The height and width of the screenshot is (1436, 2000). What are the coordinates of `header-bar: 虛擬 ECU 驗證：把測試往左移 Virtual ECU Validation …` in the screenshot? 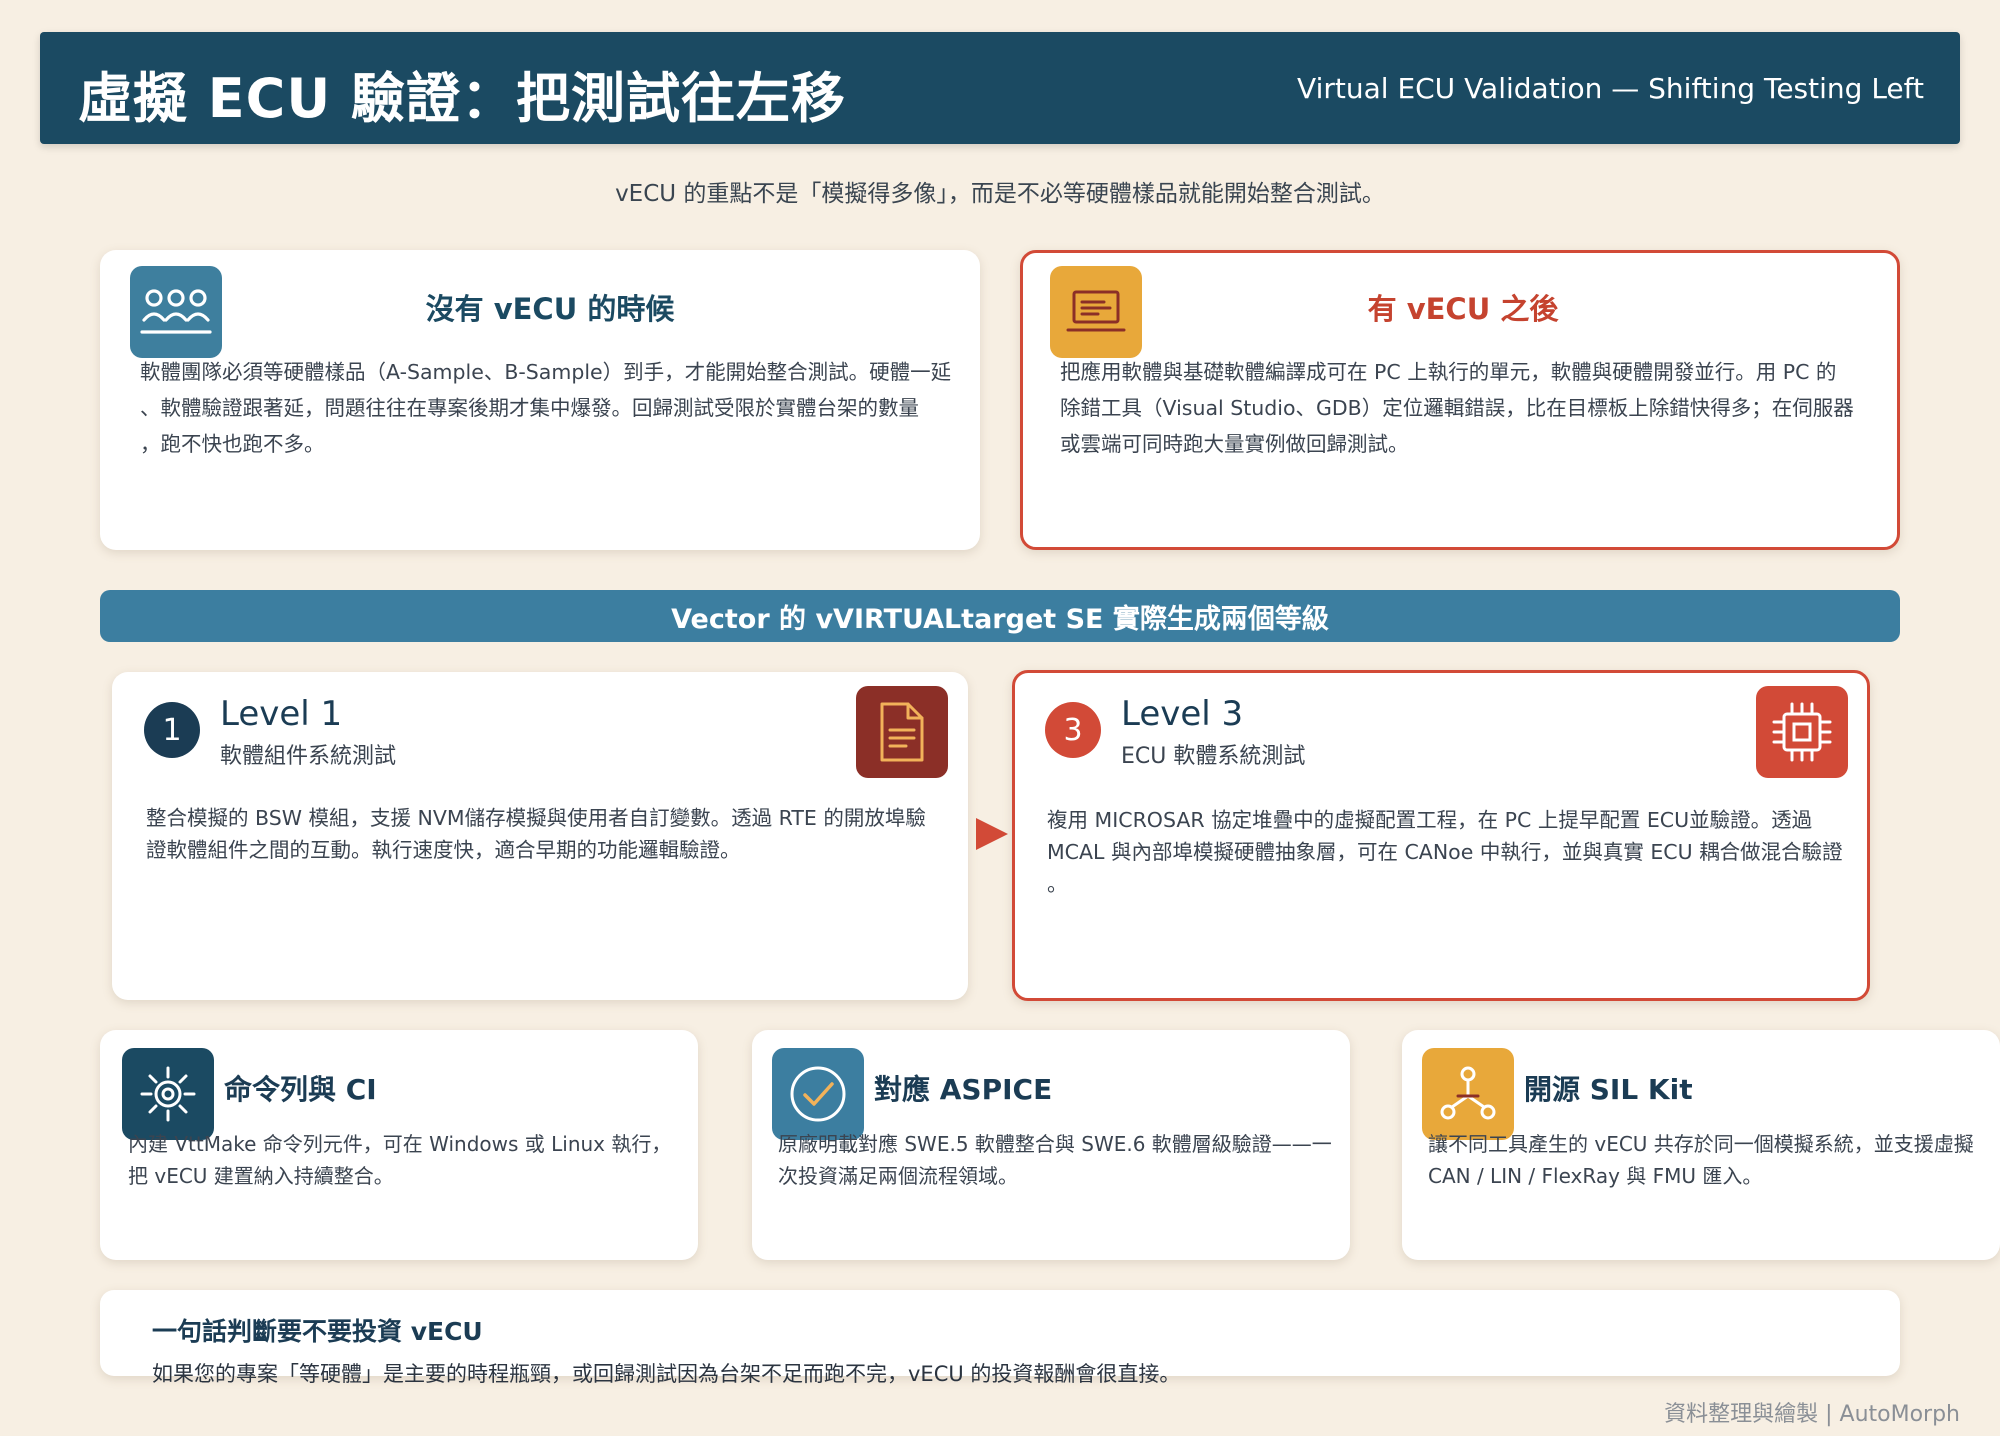 It's located at (1000, 88).